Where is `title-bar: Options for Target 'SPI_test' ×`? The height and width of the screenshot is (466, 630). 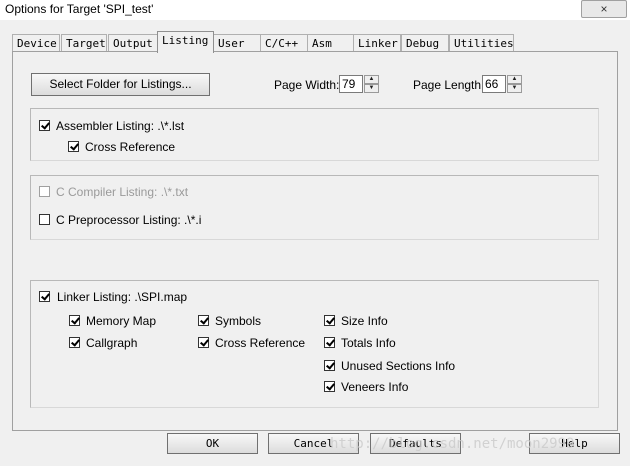
title-bar: Options for Target 'SPI_test' × is located at coordinates (315, 10).